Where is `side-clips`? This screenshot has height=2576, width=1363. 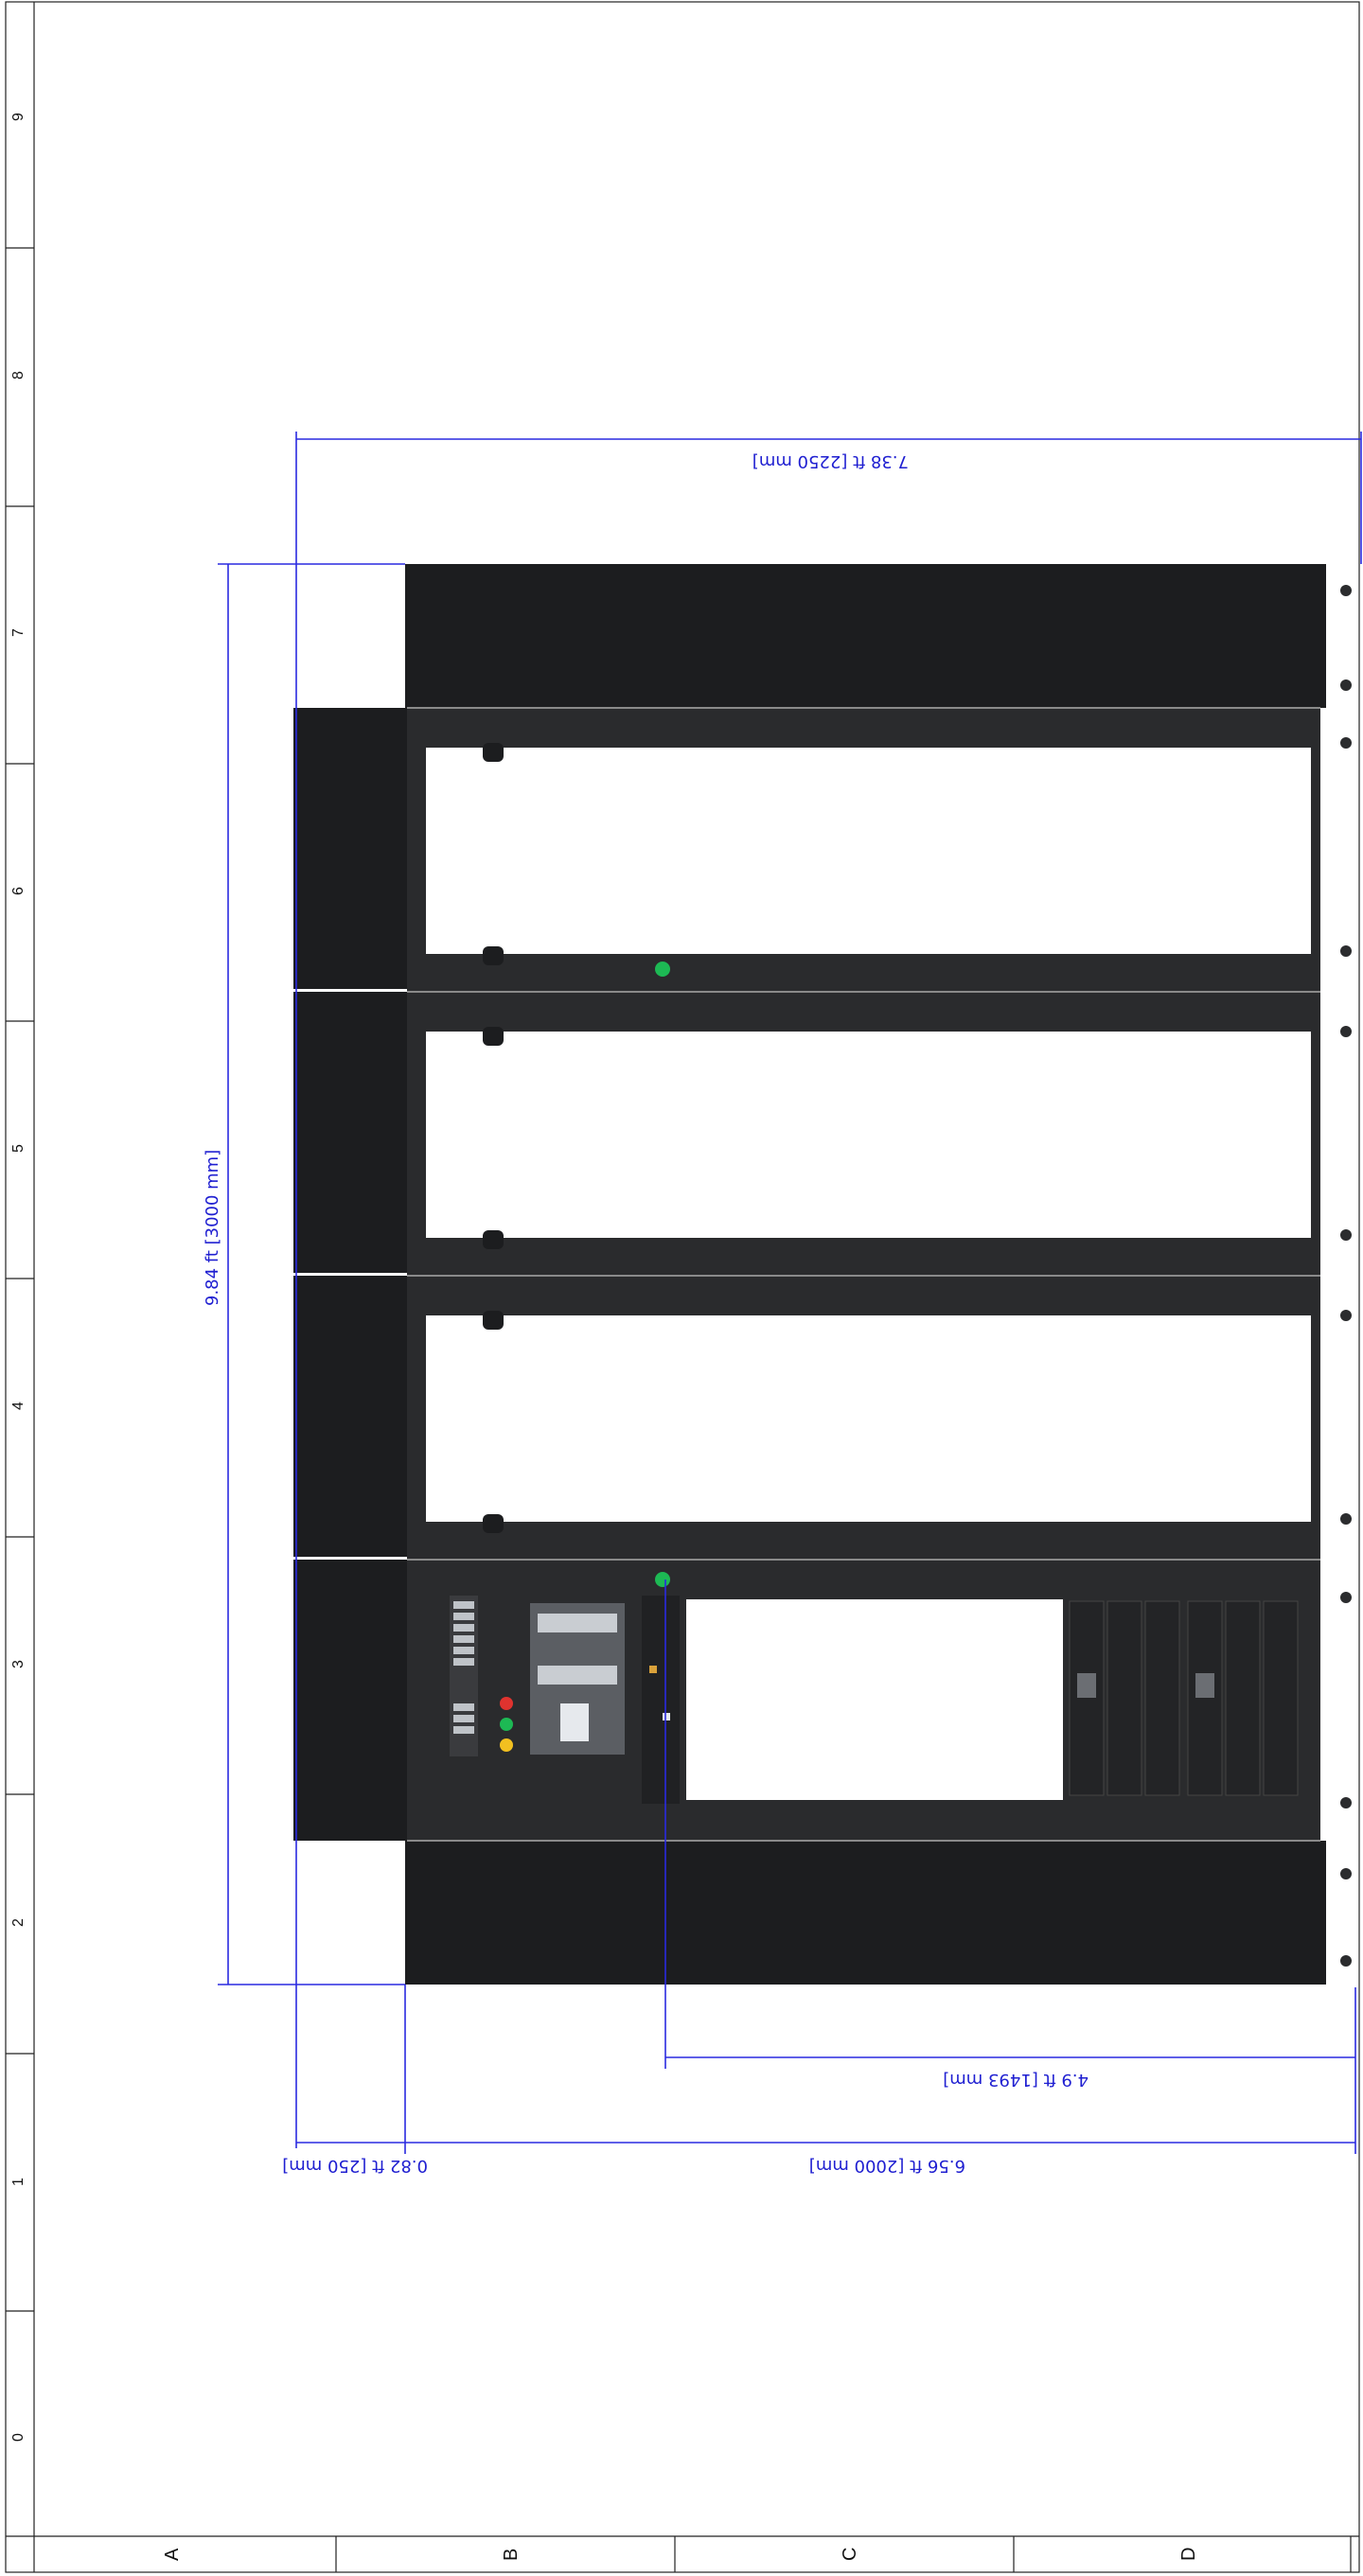
side-clips is located at coordinates (1346, 1276).